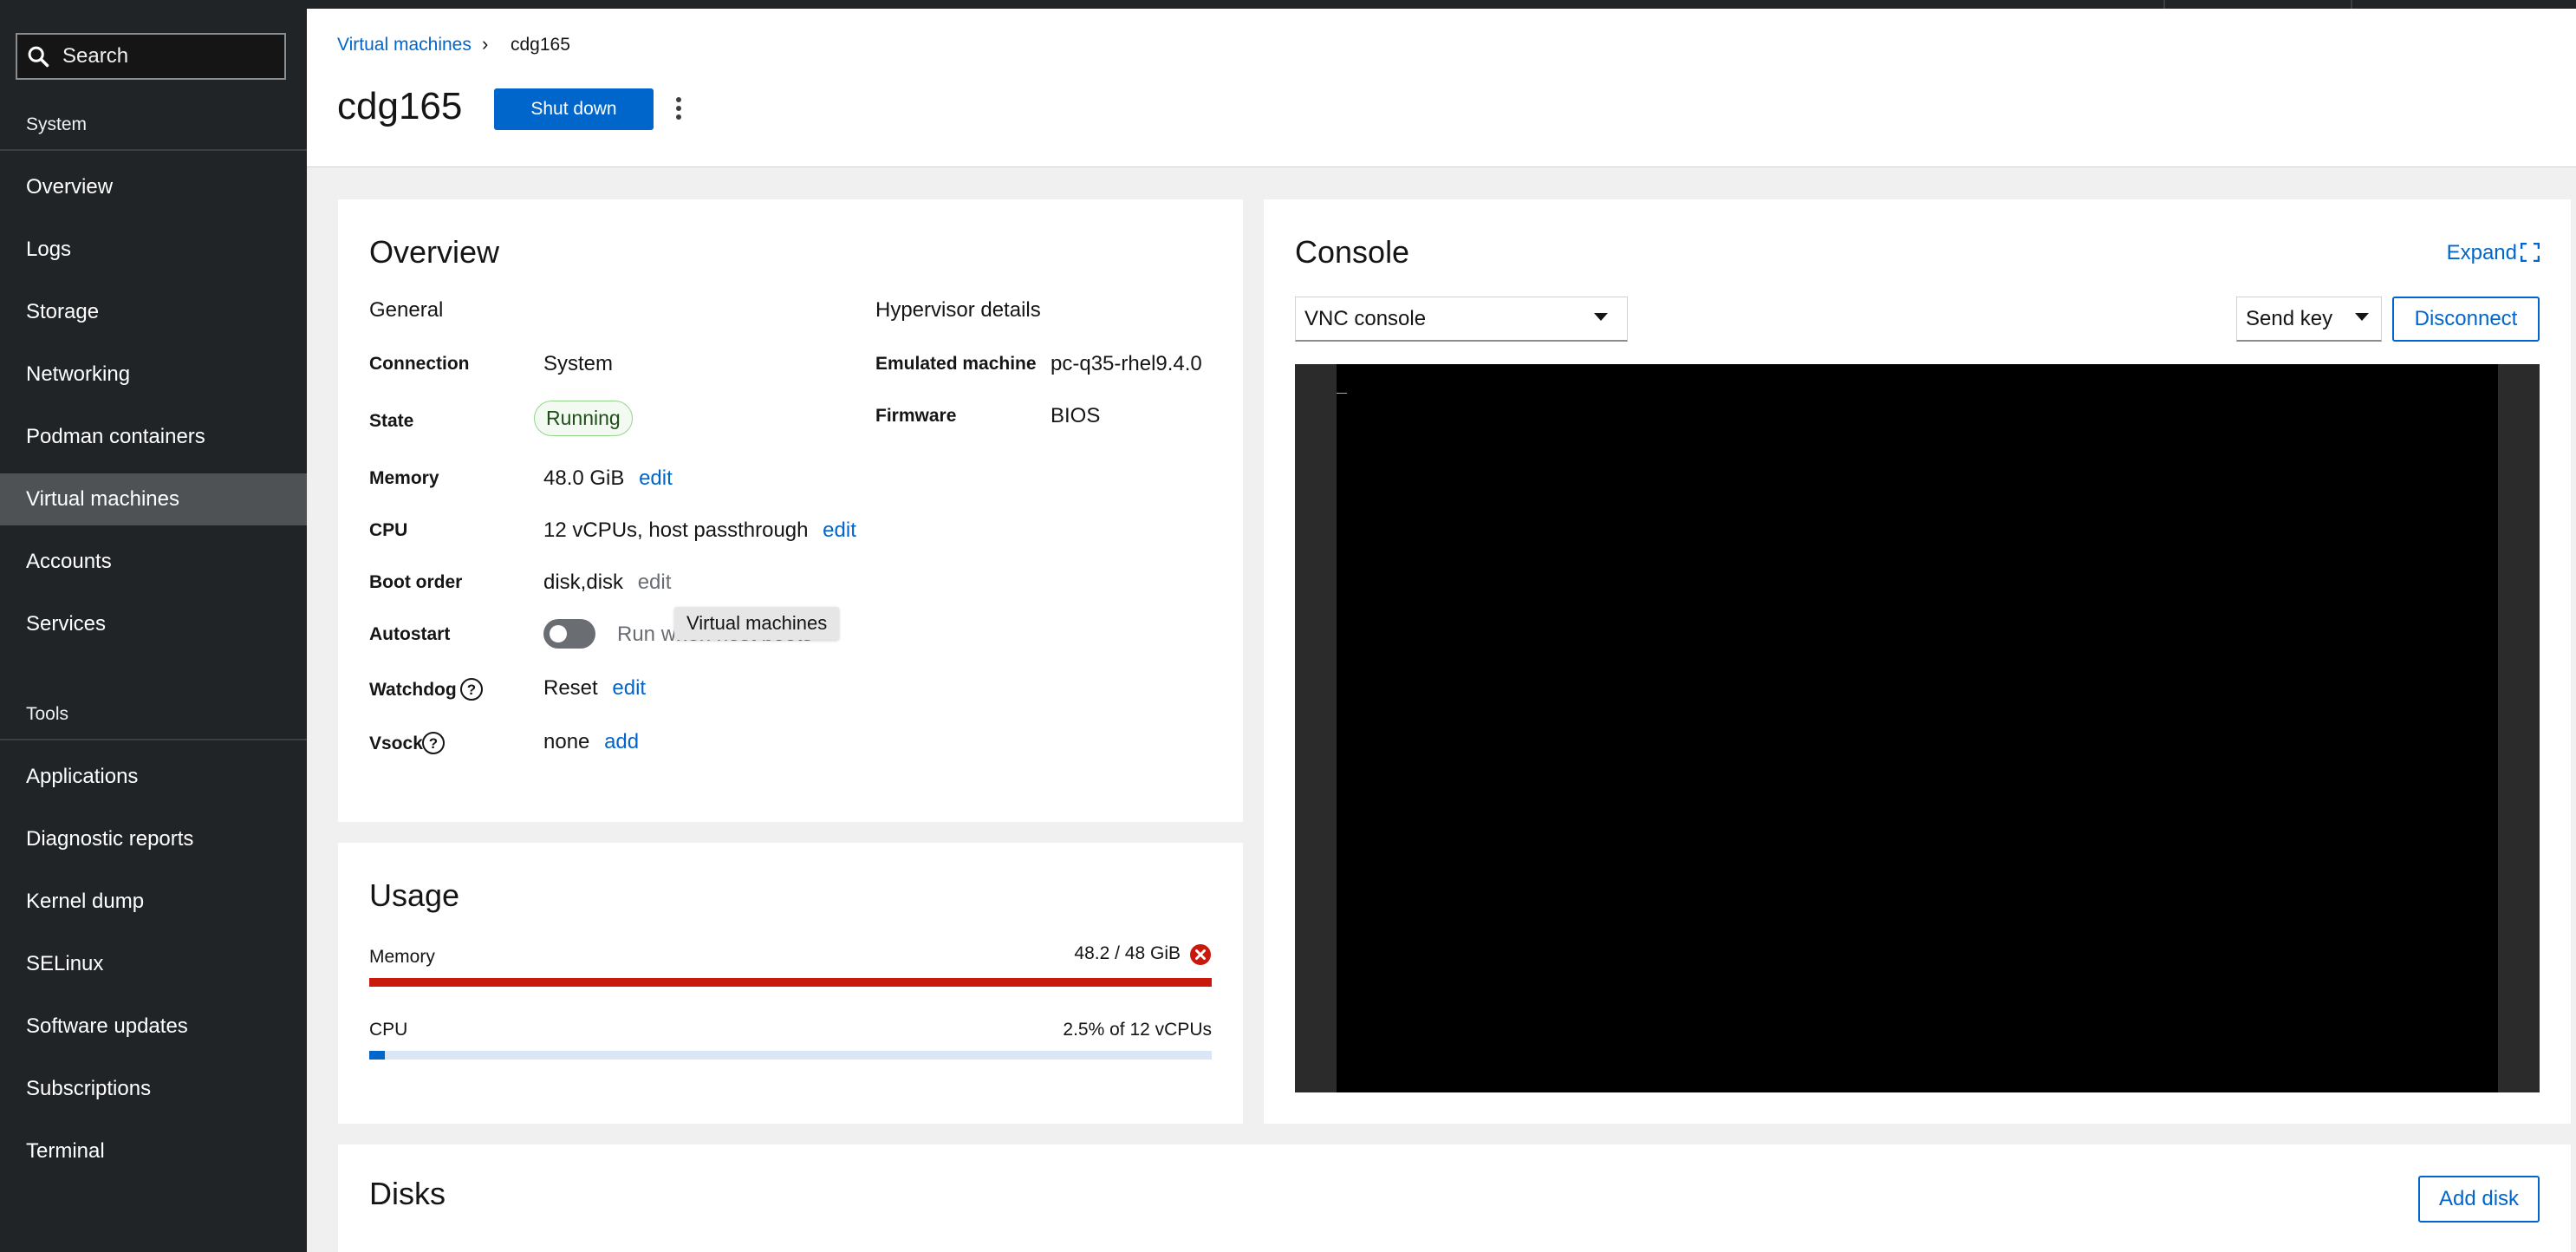 This screenshot has width=2576, height=1252. Describe the element at coordinates (153, 250) in the screenshot. I see `sidebar-item-logs: Logs` at that location.